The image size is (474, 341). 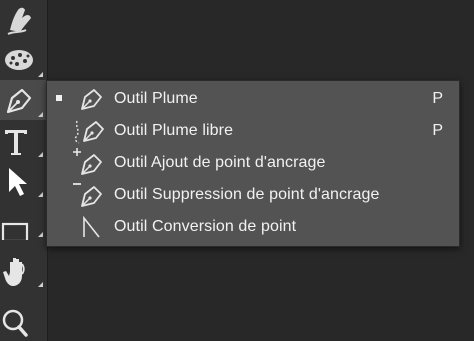 I want to click on zoom-tool, so click(x=23, y=320).